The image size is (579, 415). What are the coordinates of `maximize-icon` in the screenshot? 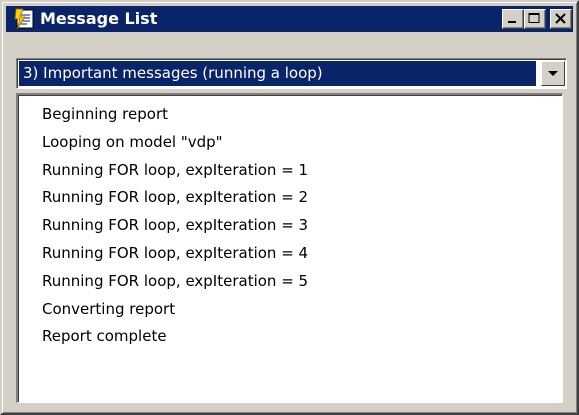 It's located at (534, 18).